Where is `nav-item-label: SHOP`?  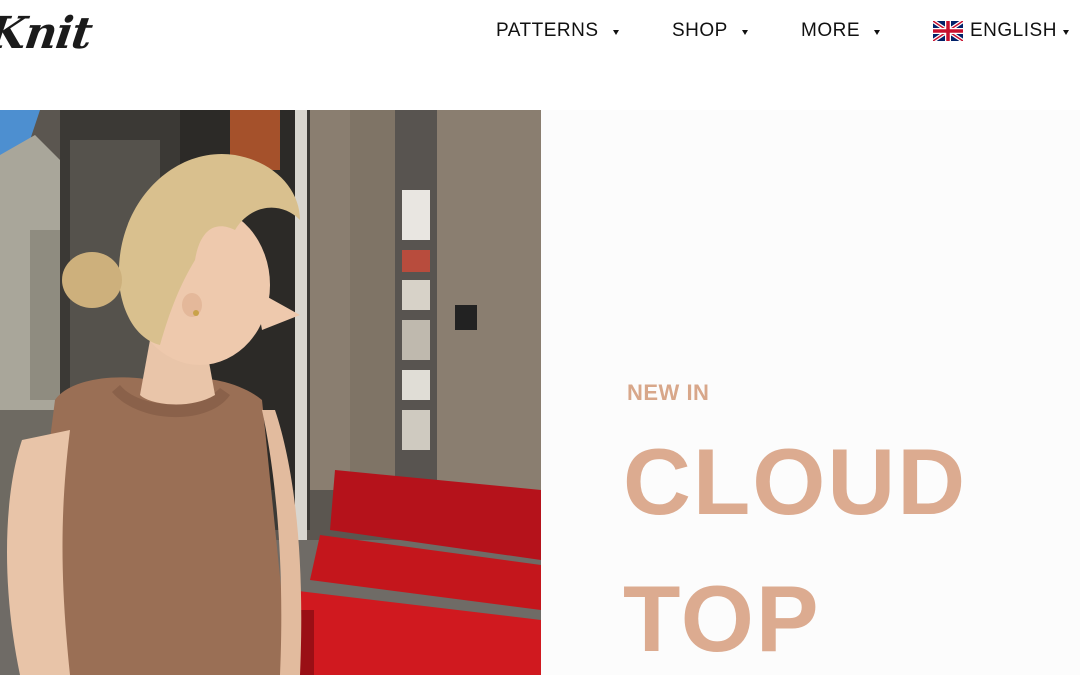 nav-item-label: SHOP is located at coordinates (700, 30).